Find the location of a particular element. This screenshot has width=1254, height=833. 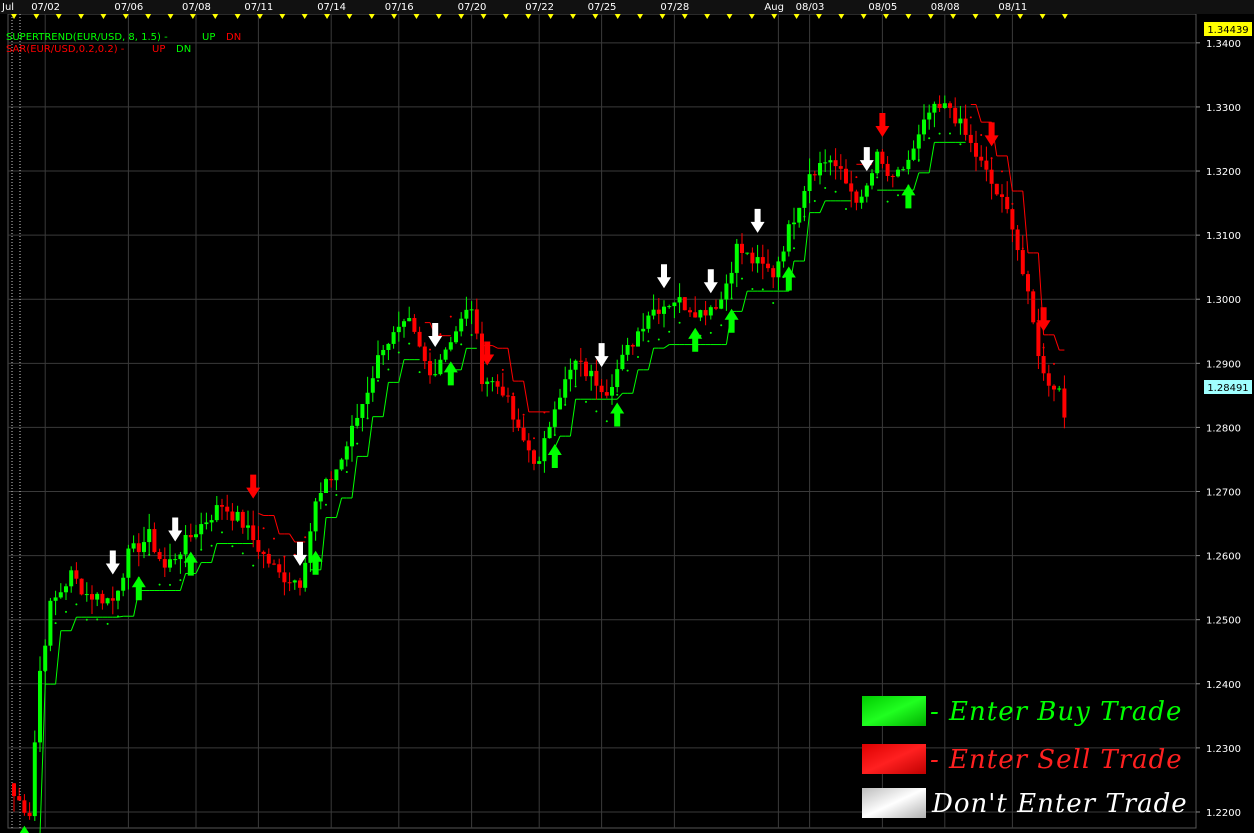

date-tick-label: 07/08 is located at coordinates (196, 7).